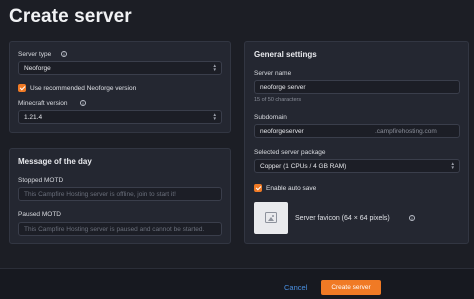  What do you see at coordinates (237, 283) in the screenshot?
I see `footer-bar: Cancel Create server` at bounding box center [237, 283].